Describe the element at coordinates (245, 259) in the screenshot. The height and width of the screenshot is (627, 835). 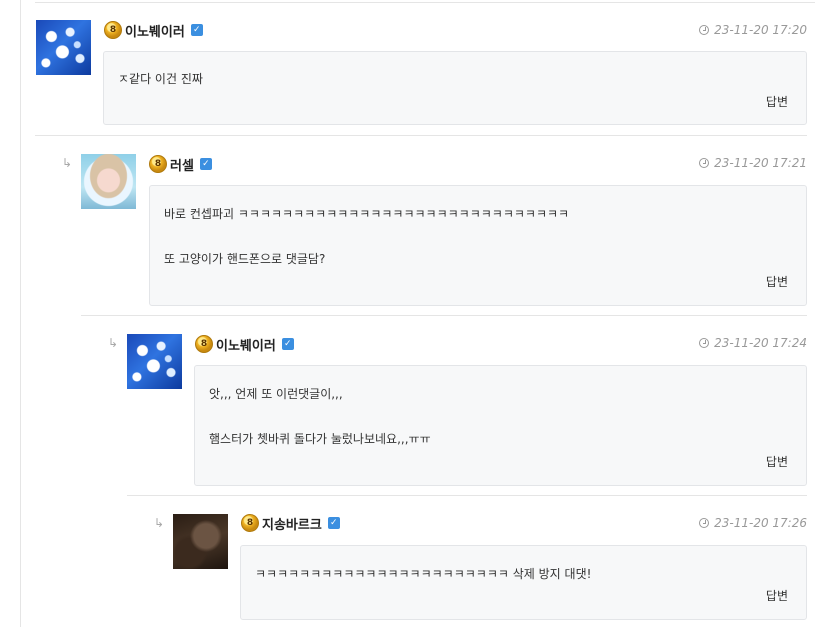
I see `comment-text-line: 또 고양이가 핸드폰으로 댓글담?` at that location.